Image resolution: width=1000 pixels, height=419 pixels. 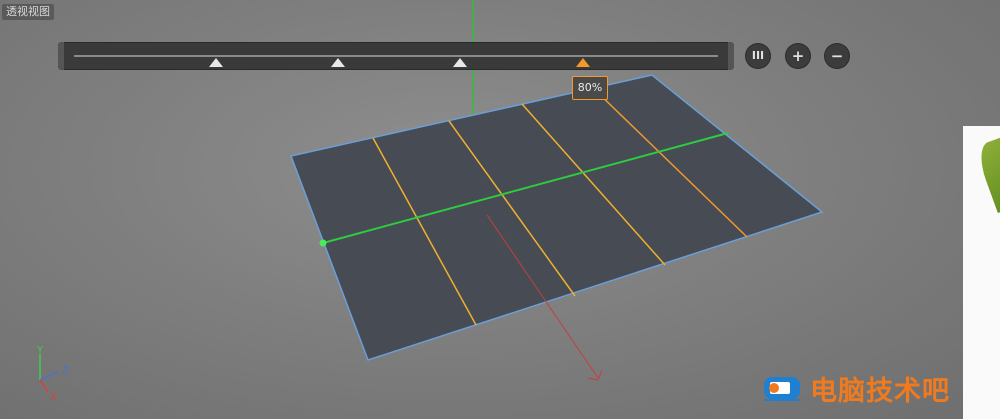 What do you see at coordinates (40, 350) in the screenshot?
I see `axis-y-label: Y` at bounding box center [40, 350].